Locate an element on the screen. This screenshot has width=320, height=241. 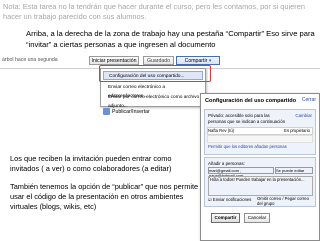
globe-icon is located at coordinates (106, 112).